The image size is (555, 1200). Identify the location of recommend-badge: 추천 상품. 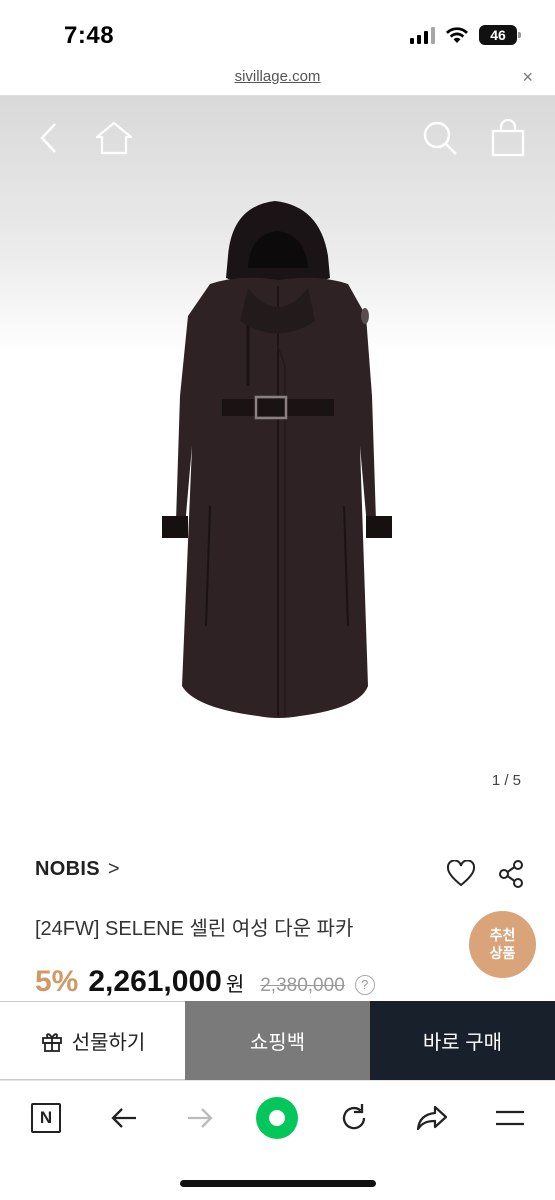
(502, 944).